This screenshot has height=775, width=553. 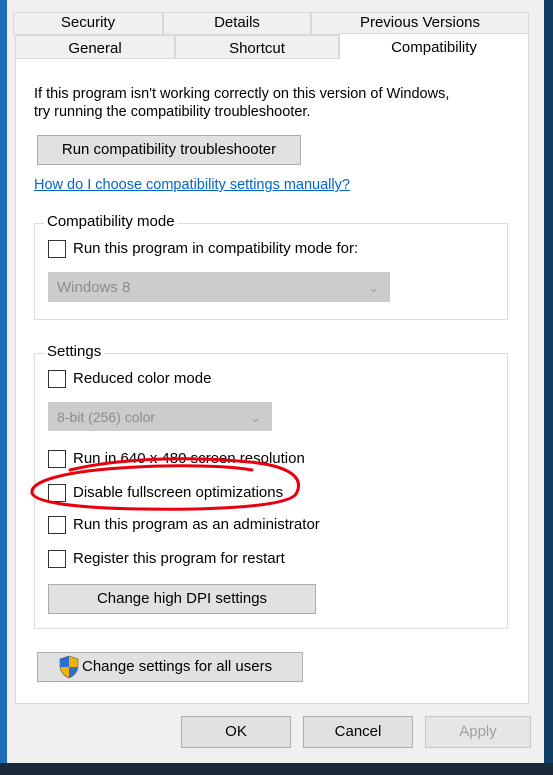 What do you see at coordinates (478, 732) in the screenshot?
I see `apply-button: Apply` at bounding box center [478, 732].